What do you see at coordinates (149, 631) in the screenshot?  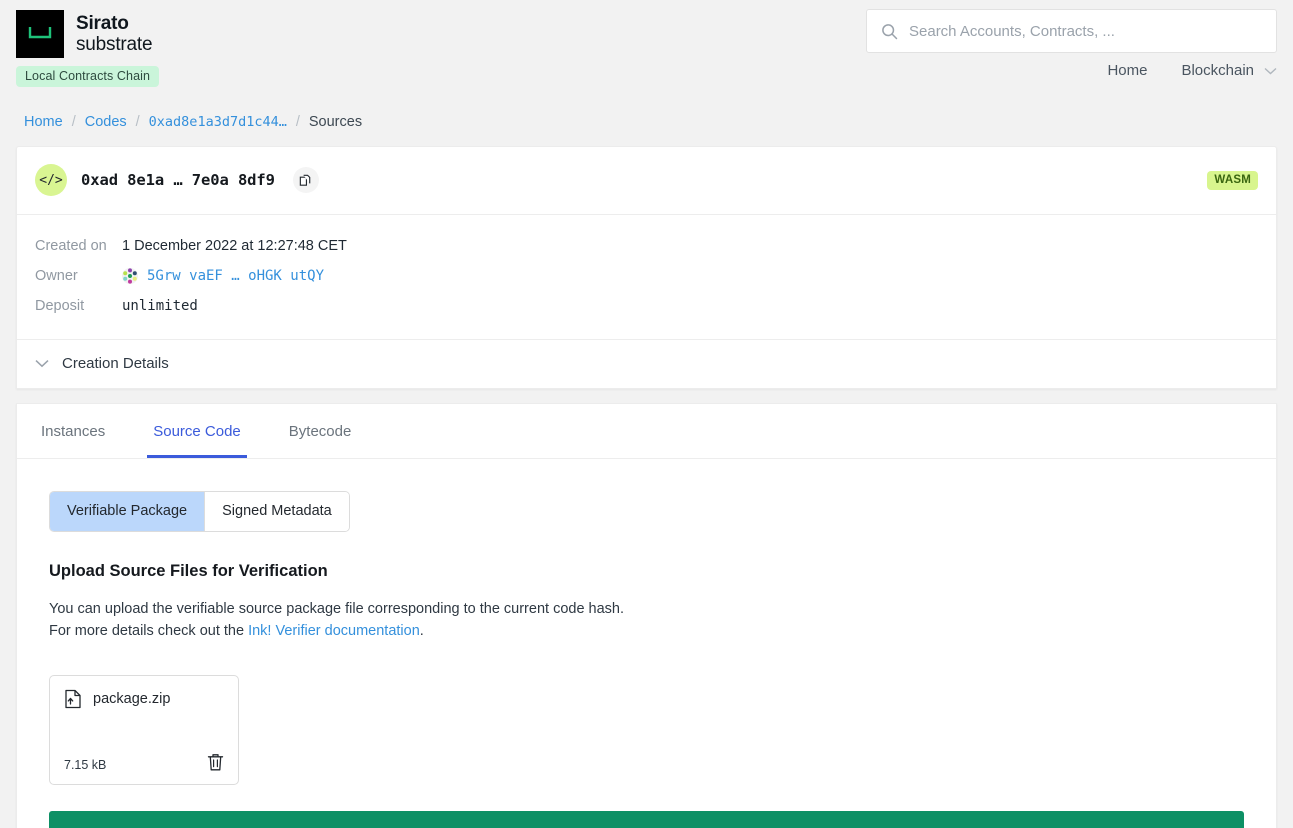 I see `description-line-2-prefix: For more details check out the` at bounding box center [149, 631].